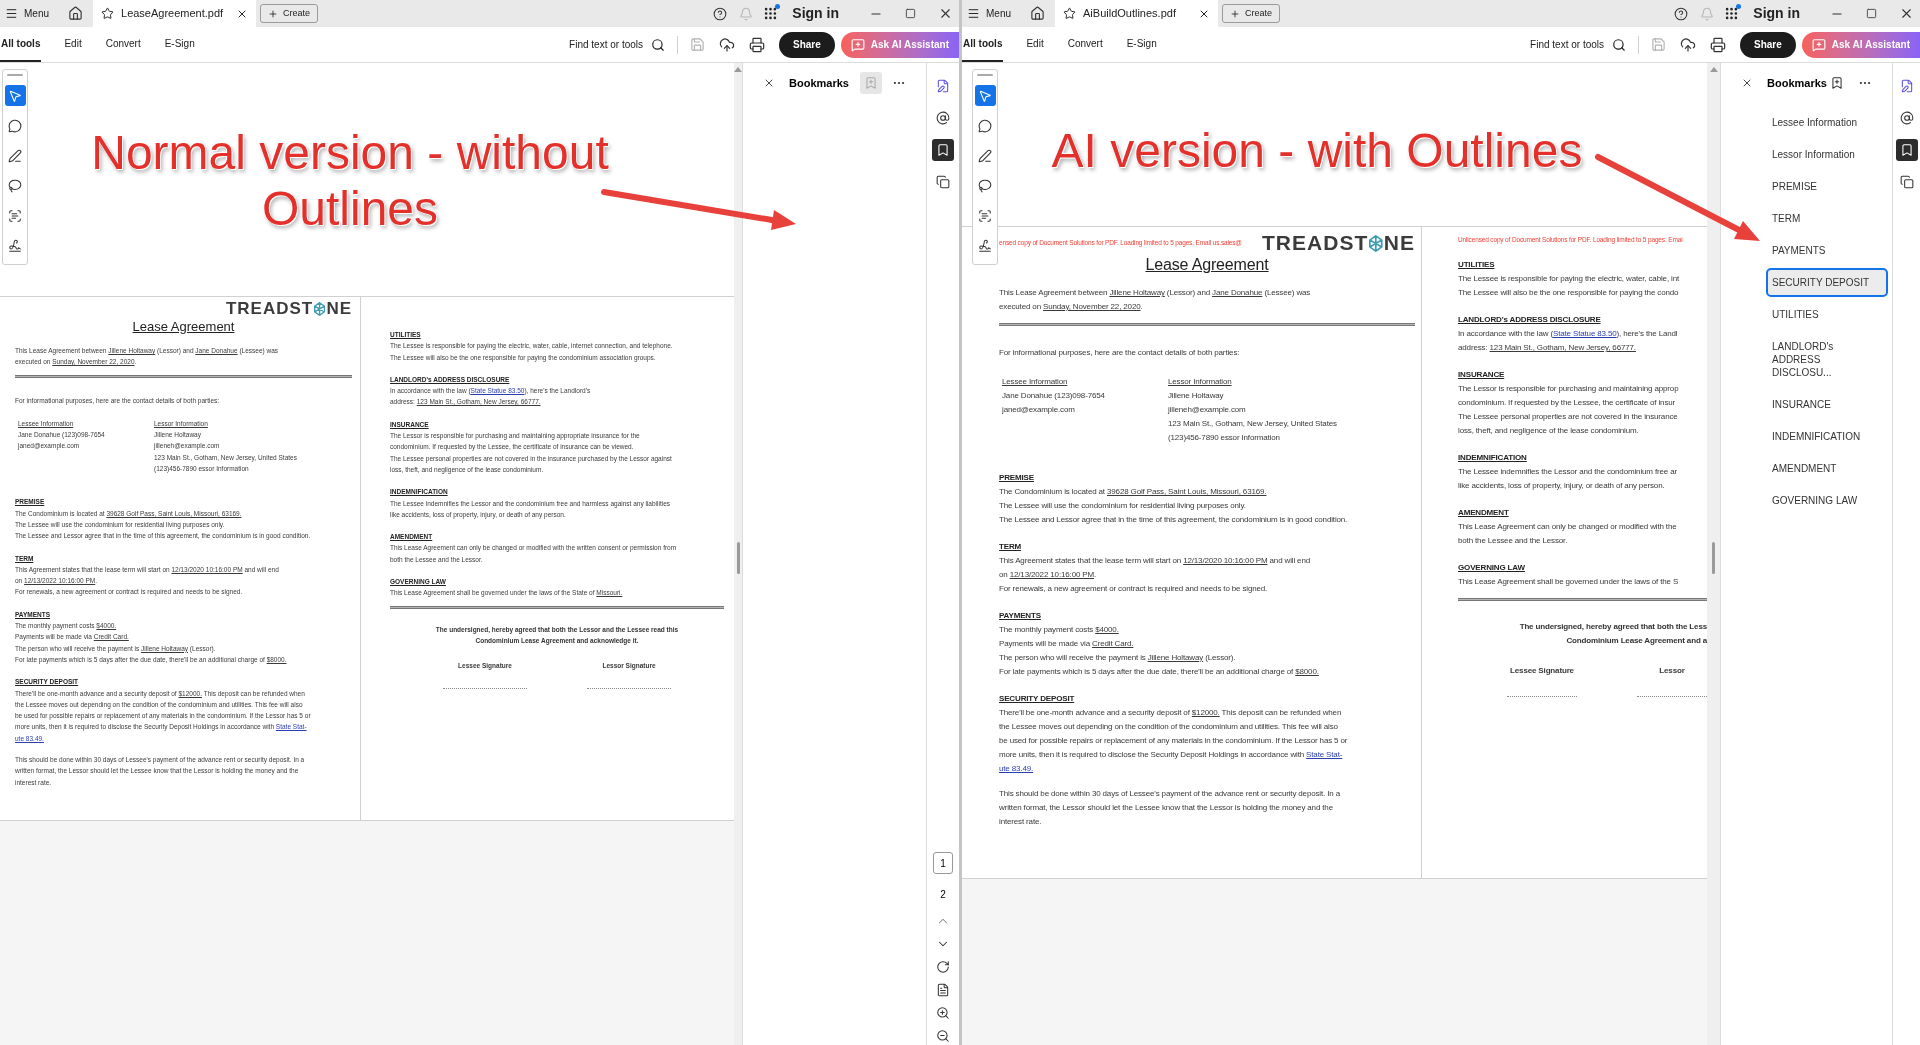  I want to click on bookmark-item: INSURANCE, so click(1827, 404).